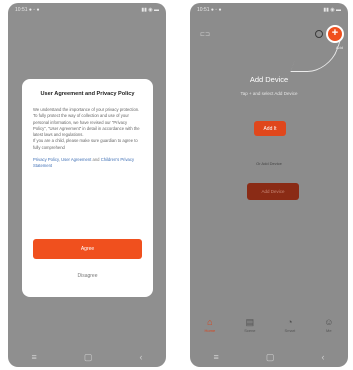  Describe the element at coordinates (329, 322) in the screenshot. I see `profile-icon: ☺` at that location.